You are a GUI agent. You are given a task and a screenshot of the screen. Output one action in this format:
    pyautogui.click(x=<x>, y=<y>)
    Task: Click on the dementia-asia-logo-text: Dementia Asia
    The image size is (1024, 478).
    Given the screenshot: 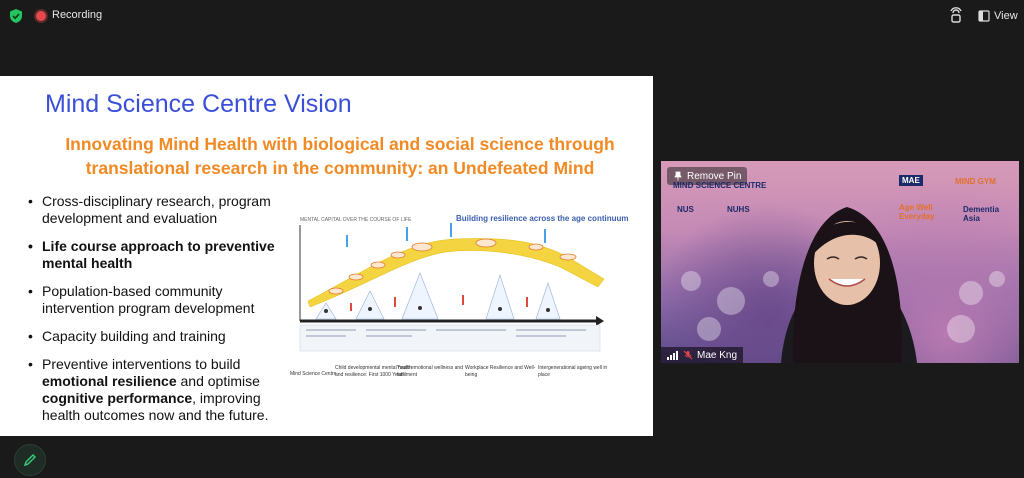 What is the action you would take?
    pyautogui.click(x=981, y=214)
    